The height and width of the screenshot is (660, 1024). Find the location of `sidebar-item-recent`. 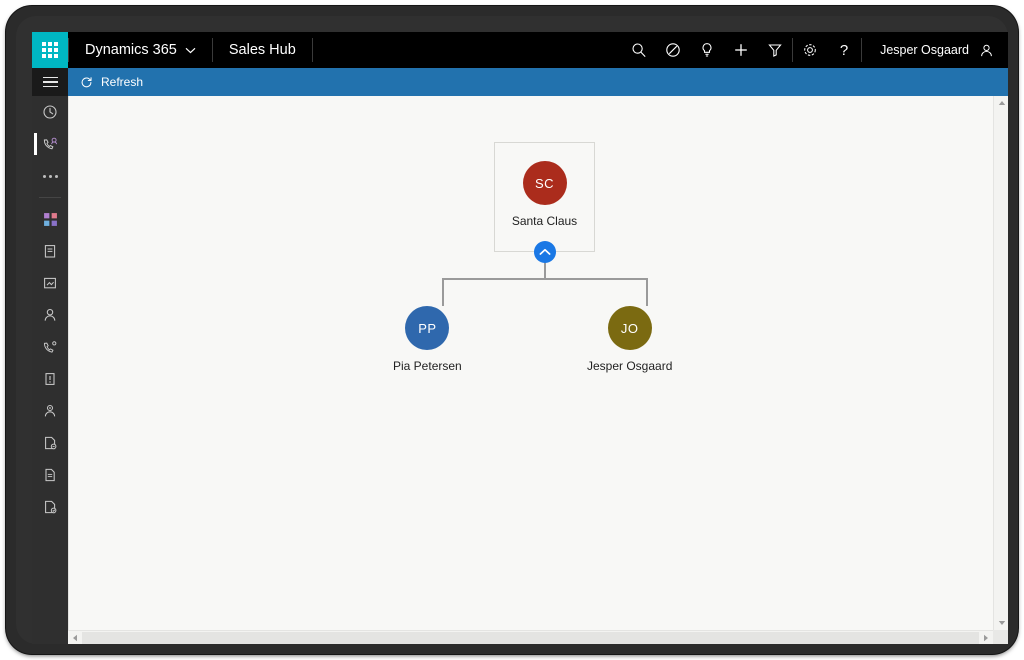

sidebar-item-recent is located at coordinates (50, 112).